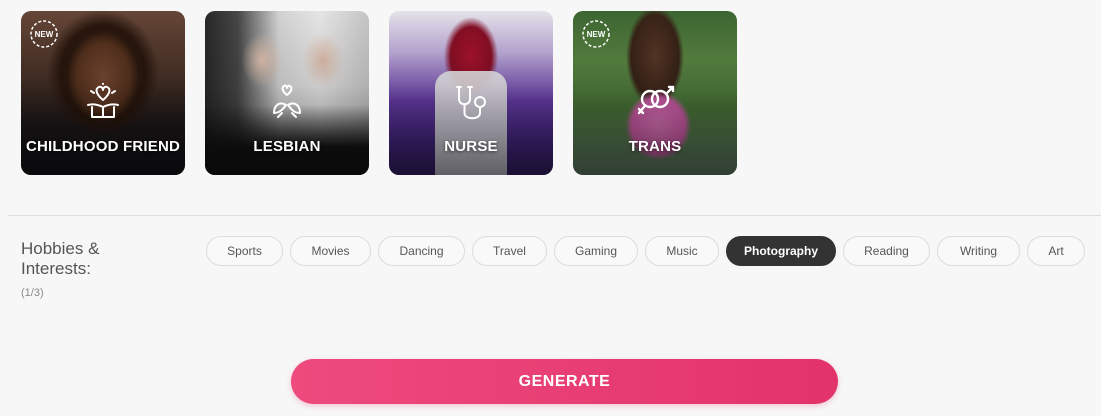 The image size is (1101, 416). I want to click on hobbies-selection-count: (1/3), so click(32, 293).